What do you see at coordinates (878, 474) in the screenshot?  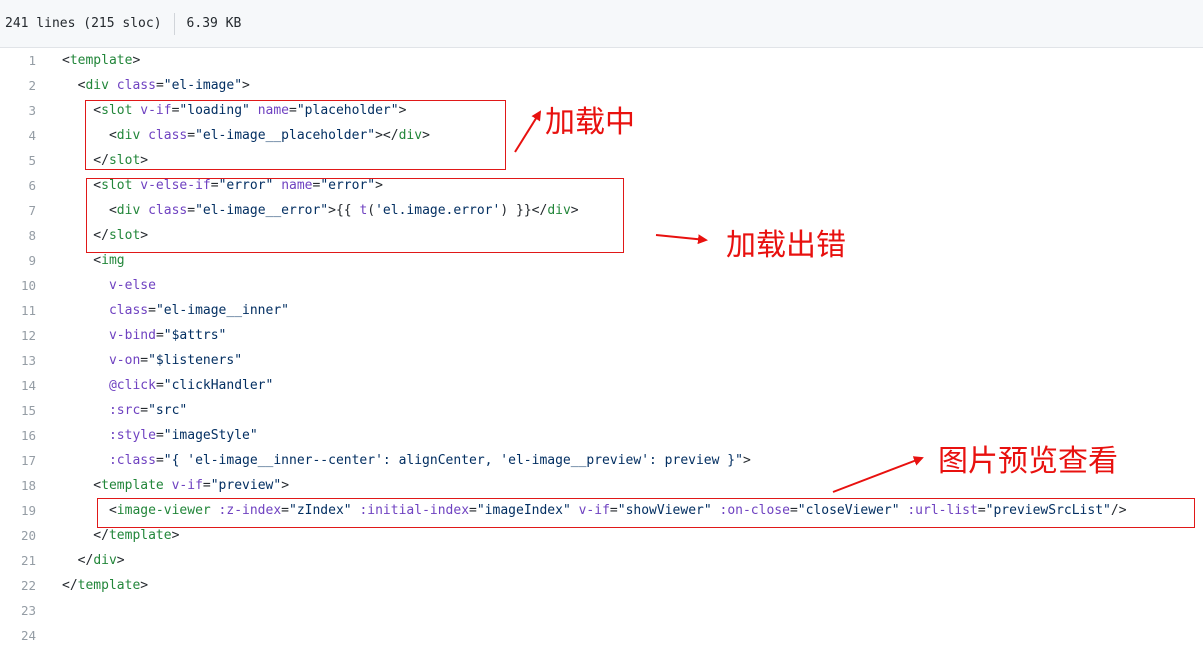 I see `preview-arrow` at bounding box center [878, 474].